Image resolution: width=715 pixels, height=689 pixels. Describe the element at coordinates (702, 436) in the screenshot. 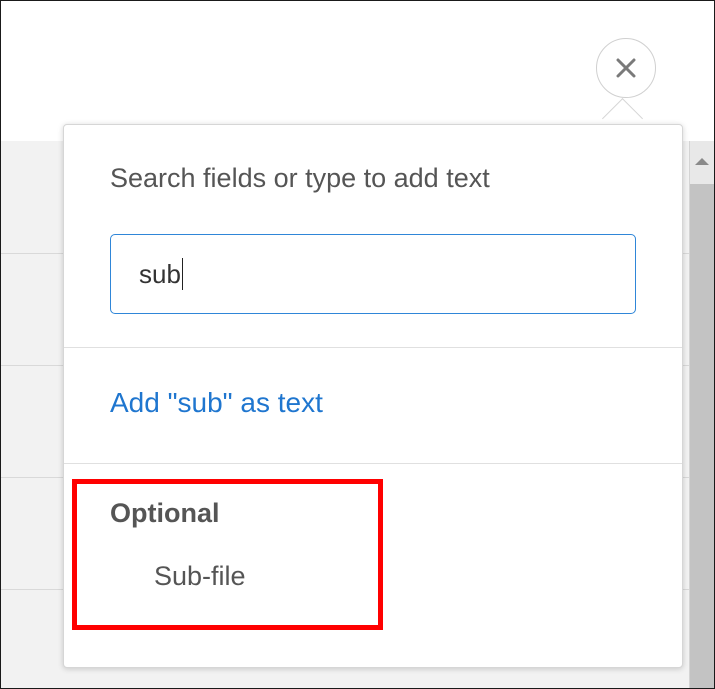

I see `scrollbar-thumb` at that location.